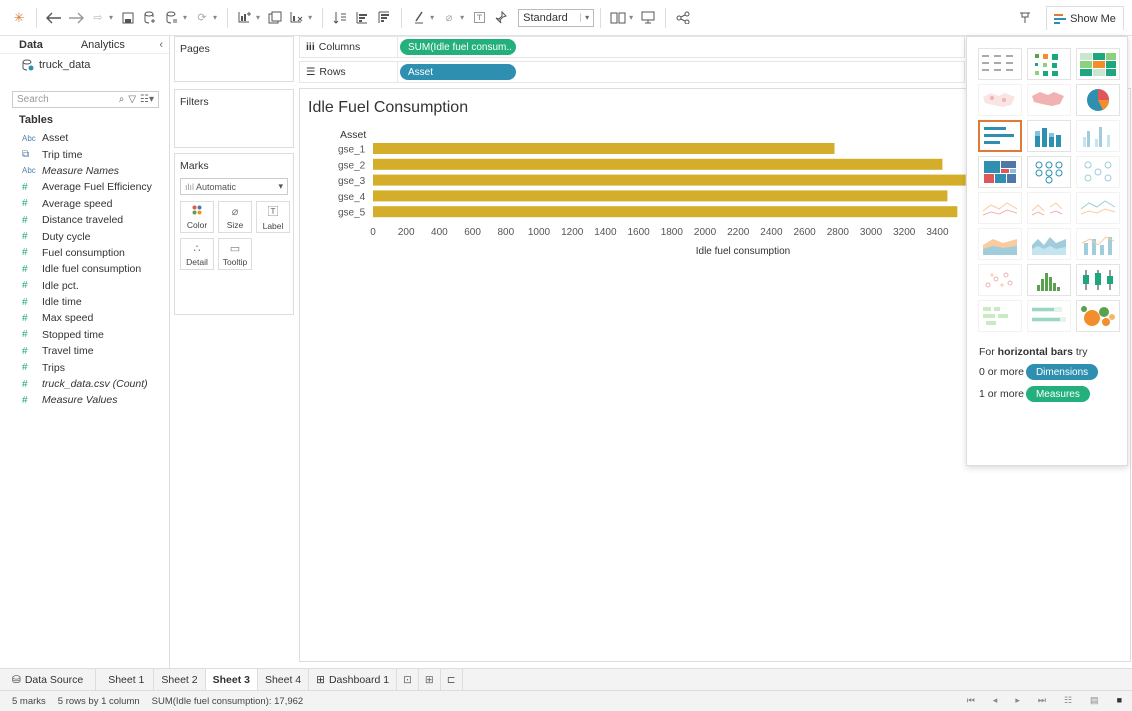  What do you see at coordinates (84, 171) in the screenshot?
I see `field-item: Abc Measure Names` at bounding box center [84, 171].